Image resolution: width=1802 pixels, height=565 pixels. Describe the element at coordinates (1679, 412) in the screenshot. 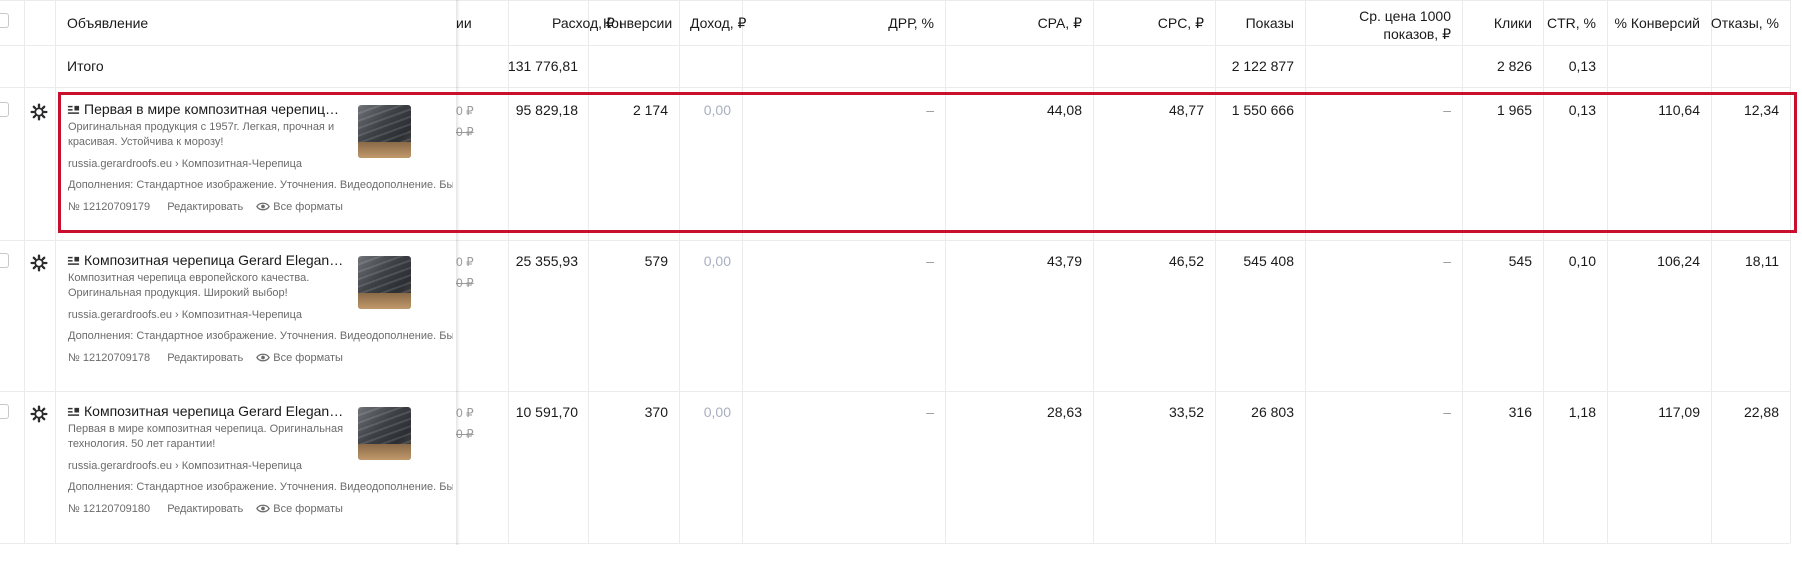

I see `cell-conv-rate: 117,09` at that location.